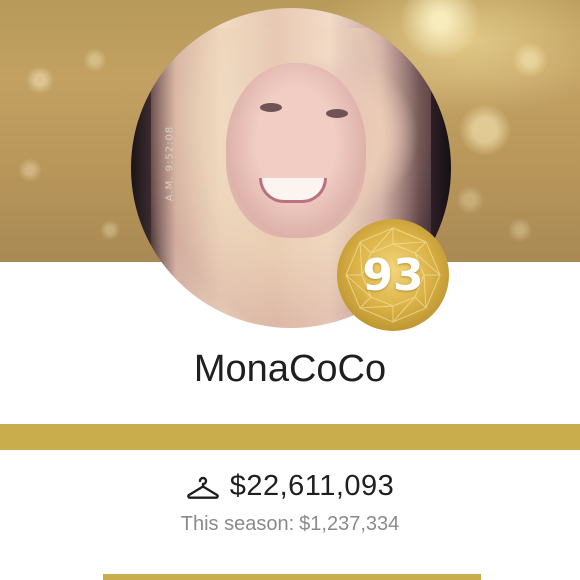  I want to click on photo-timestamp: A.M. 9:52:08, so click(170, 163).